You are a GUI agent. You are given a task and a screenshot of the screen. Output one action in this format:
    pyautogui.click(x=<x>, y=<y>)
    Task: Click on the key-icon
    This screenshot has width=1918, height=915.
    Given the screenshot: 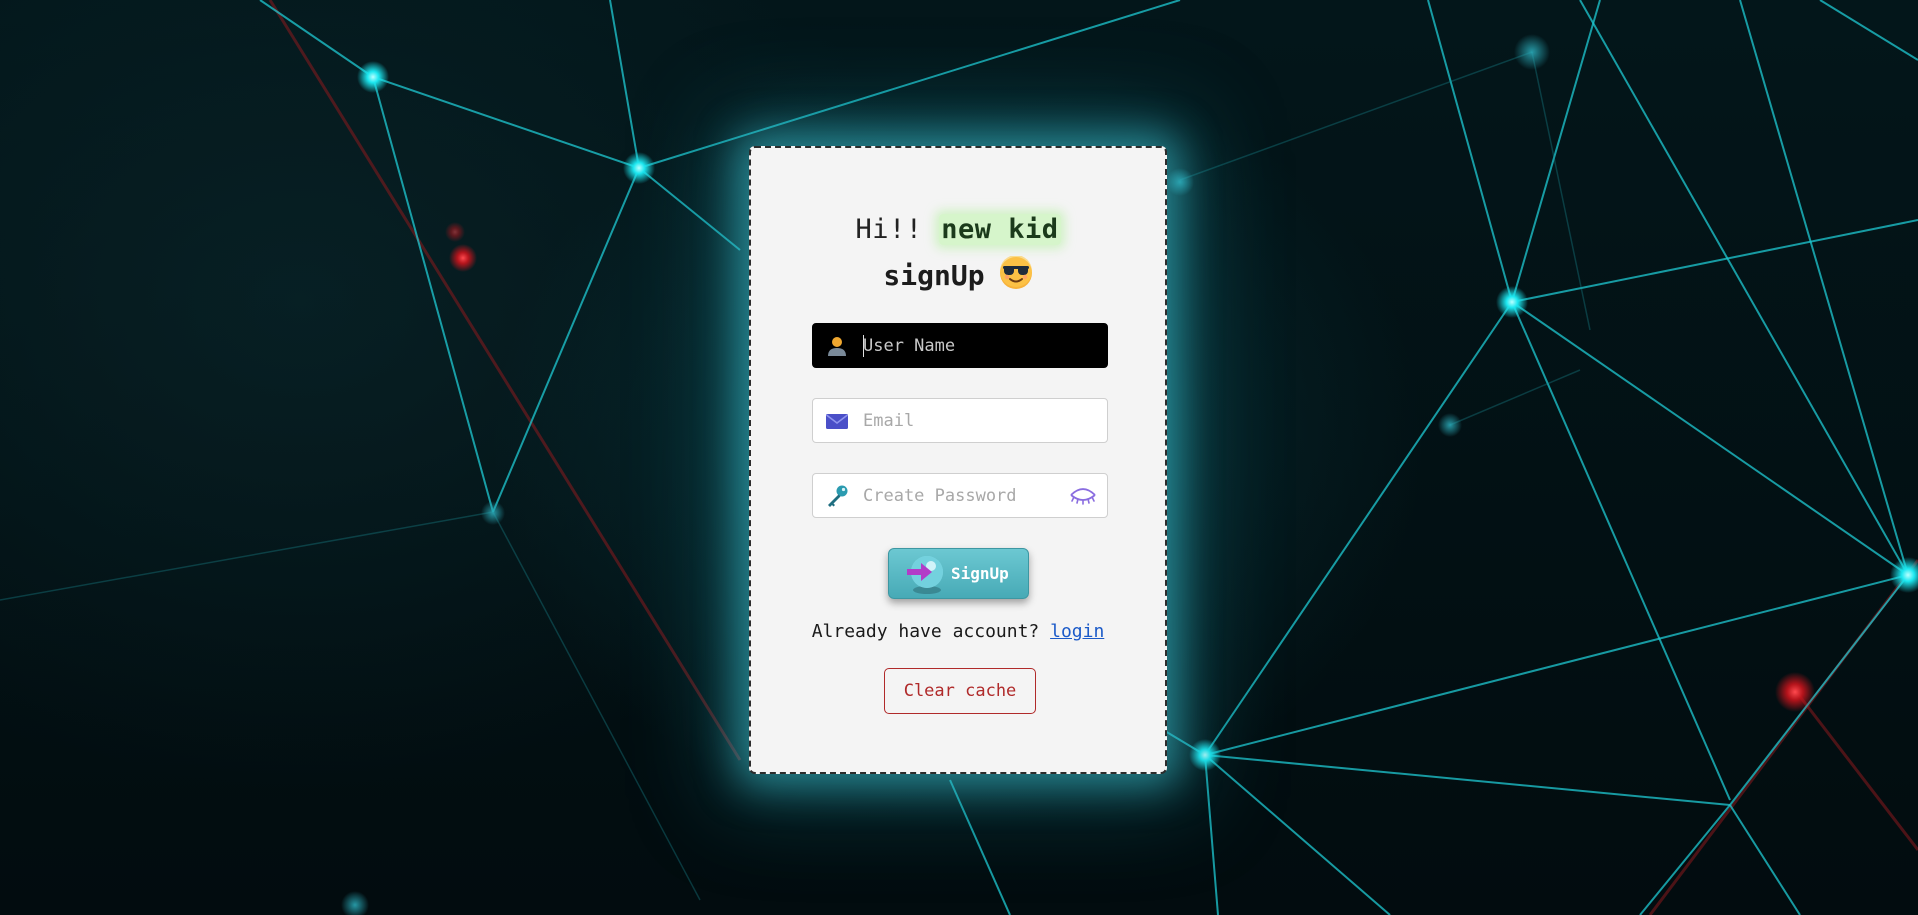 What is the action you would take?
    pyautogui.click(x=838, y=496)
    